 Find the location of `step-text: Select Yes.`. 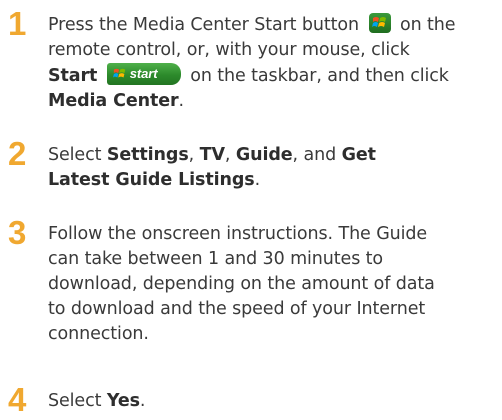

step-text: Select Yes. is located at coordinates (97, 401).